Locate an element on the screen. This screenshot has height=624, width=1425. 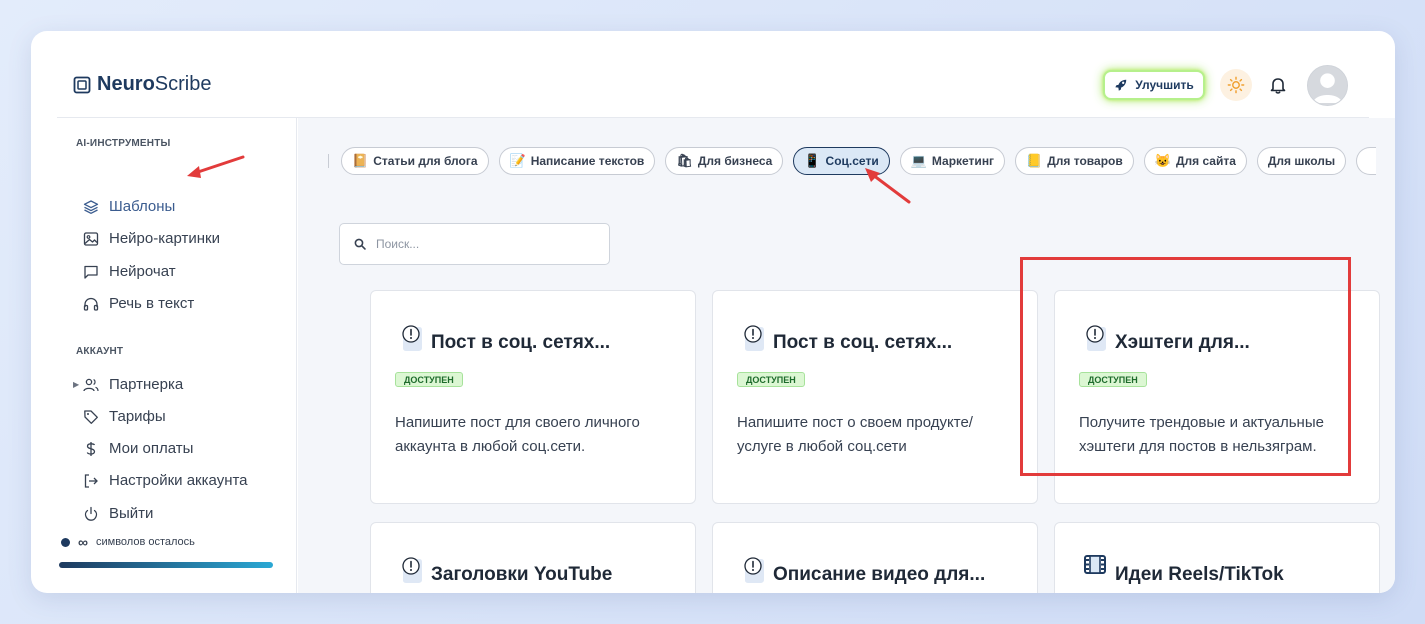
sidebar-item-label: Партнерка is located at coordinates (146, 384).